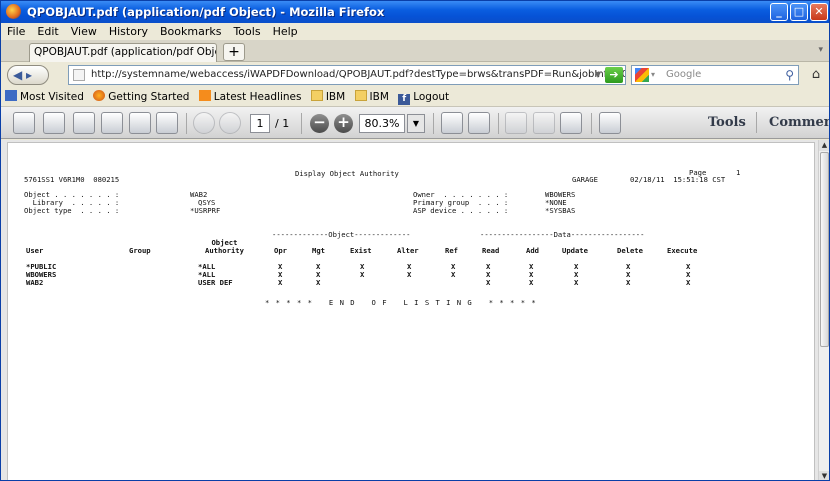 This screenshot has width=830, height=481. I want to click on home-icon: ⌂, so click(816, 75).